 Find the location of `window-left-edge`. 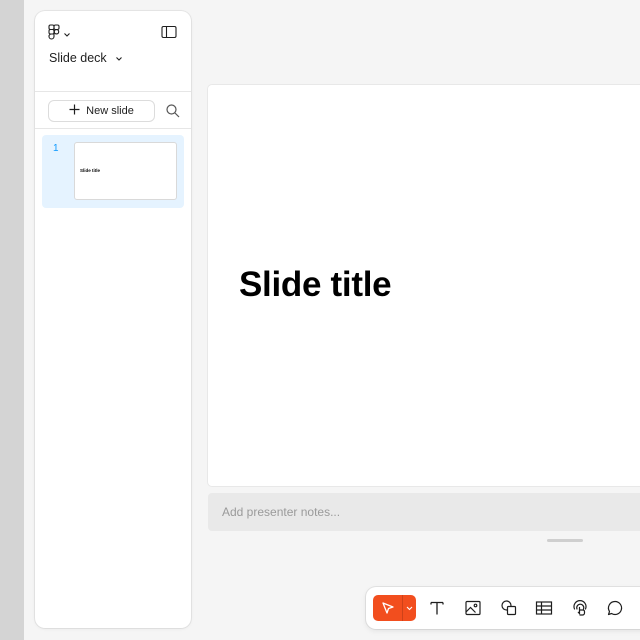

window-left-edge is located at coordinates (12, 320).